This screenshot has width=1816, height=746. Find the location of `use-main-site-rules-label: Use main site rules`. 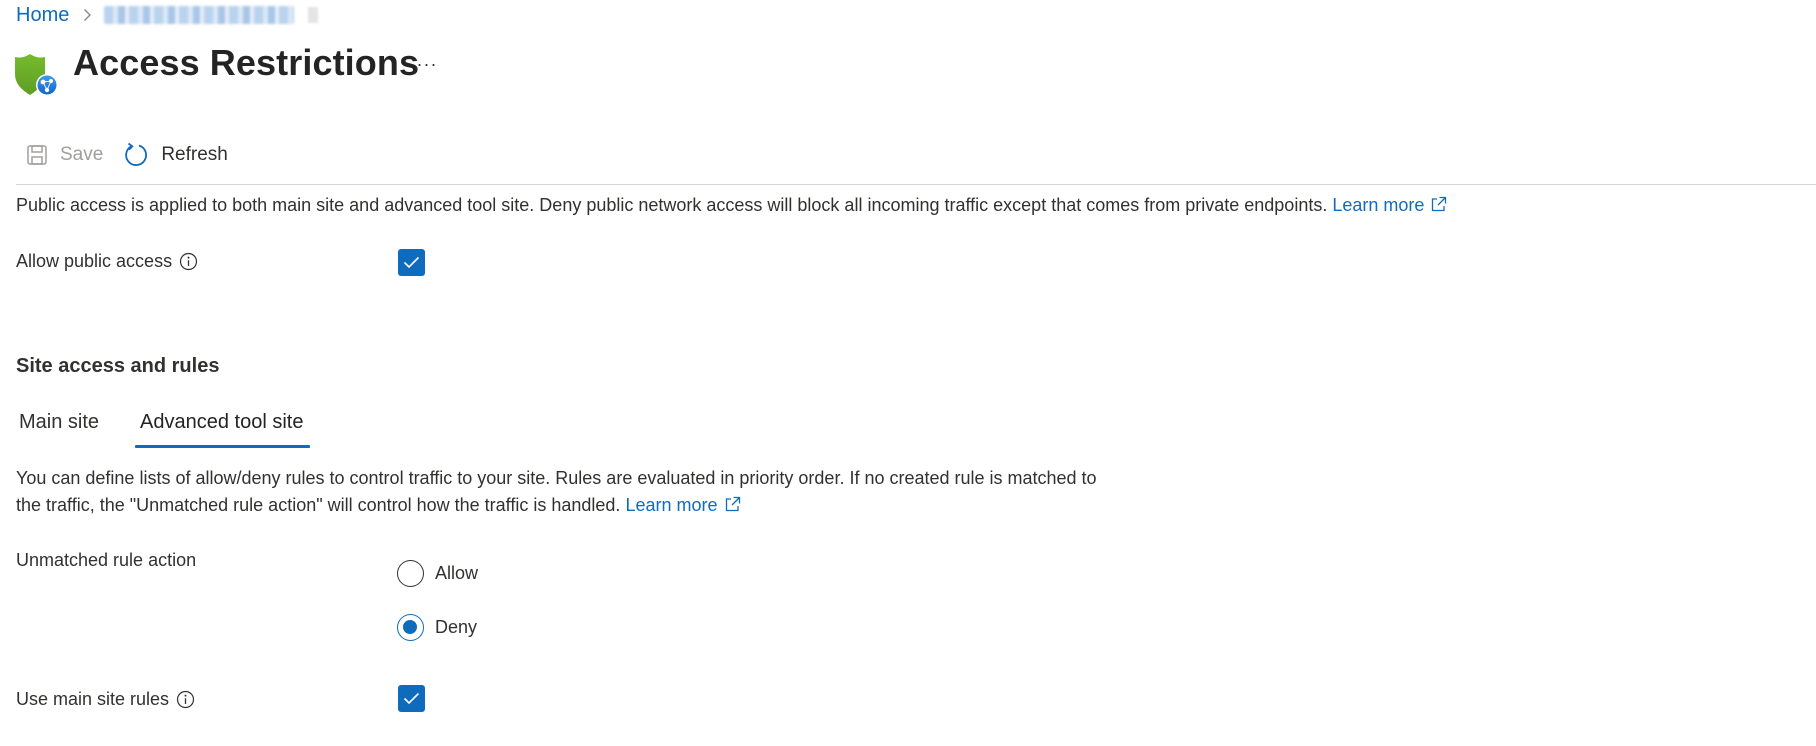

use-main-site-rules-label: Use main site rules is located at coordinates (105, 699).